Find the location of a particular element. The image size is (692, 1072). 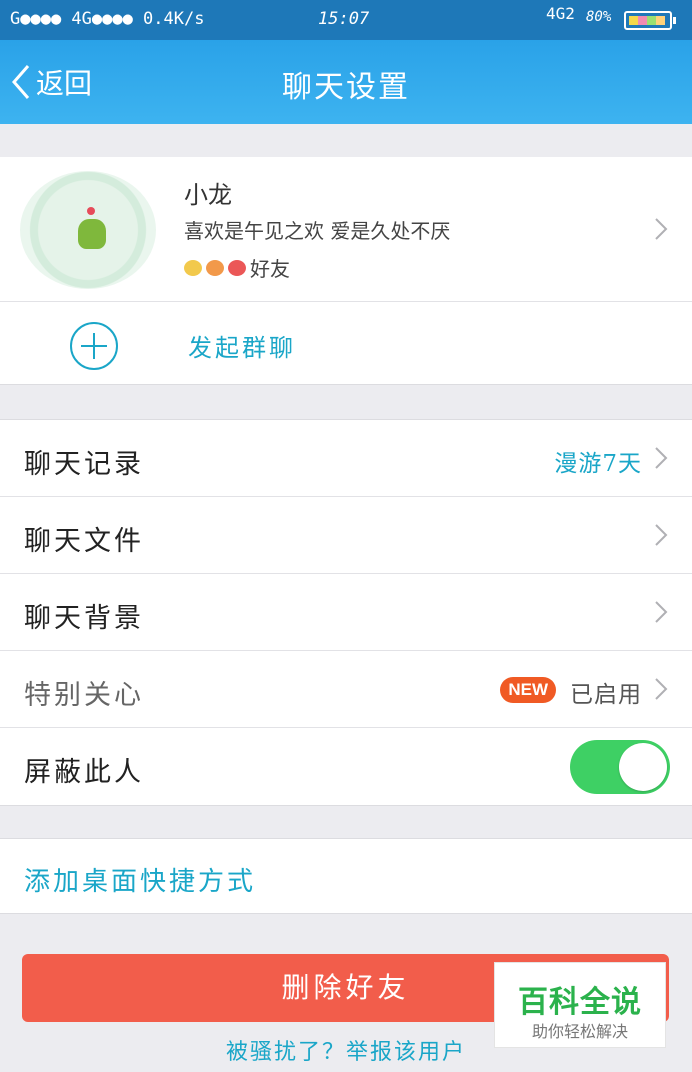

chat-background-row: 聊天背景 is located at coordinates (346, 612).